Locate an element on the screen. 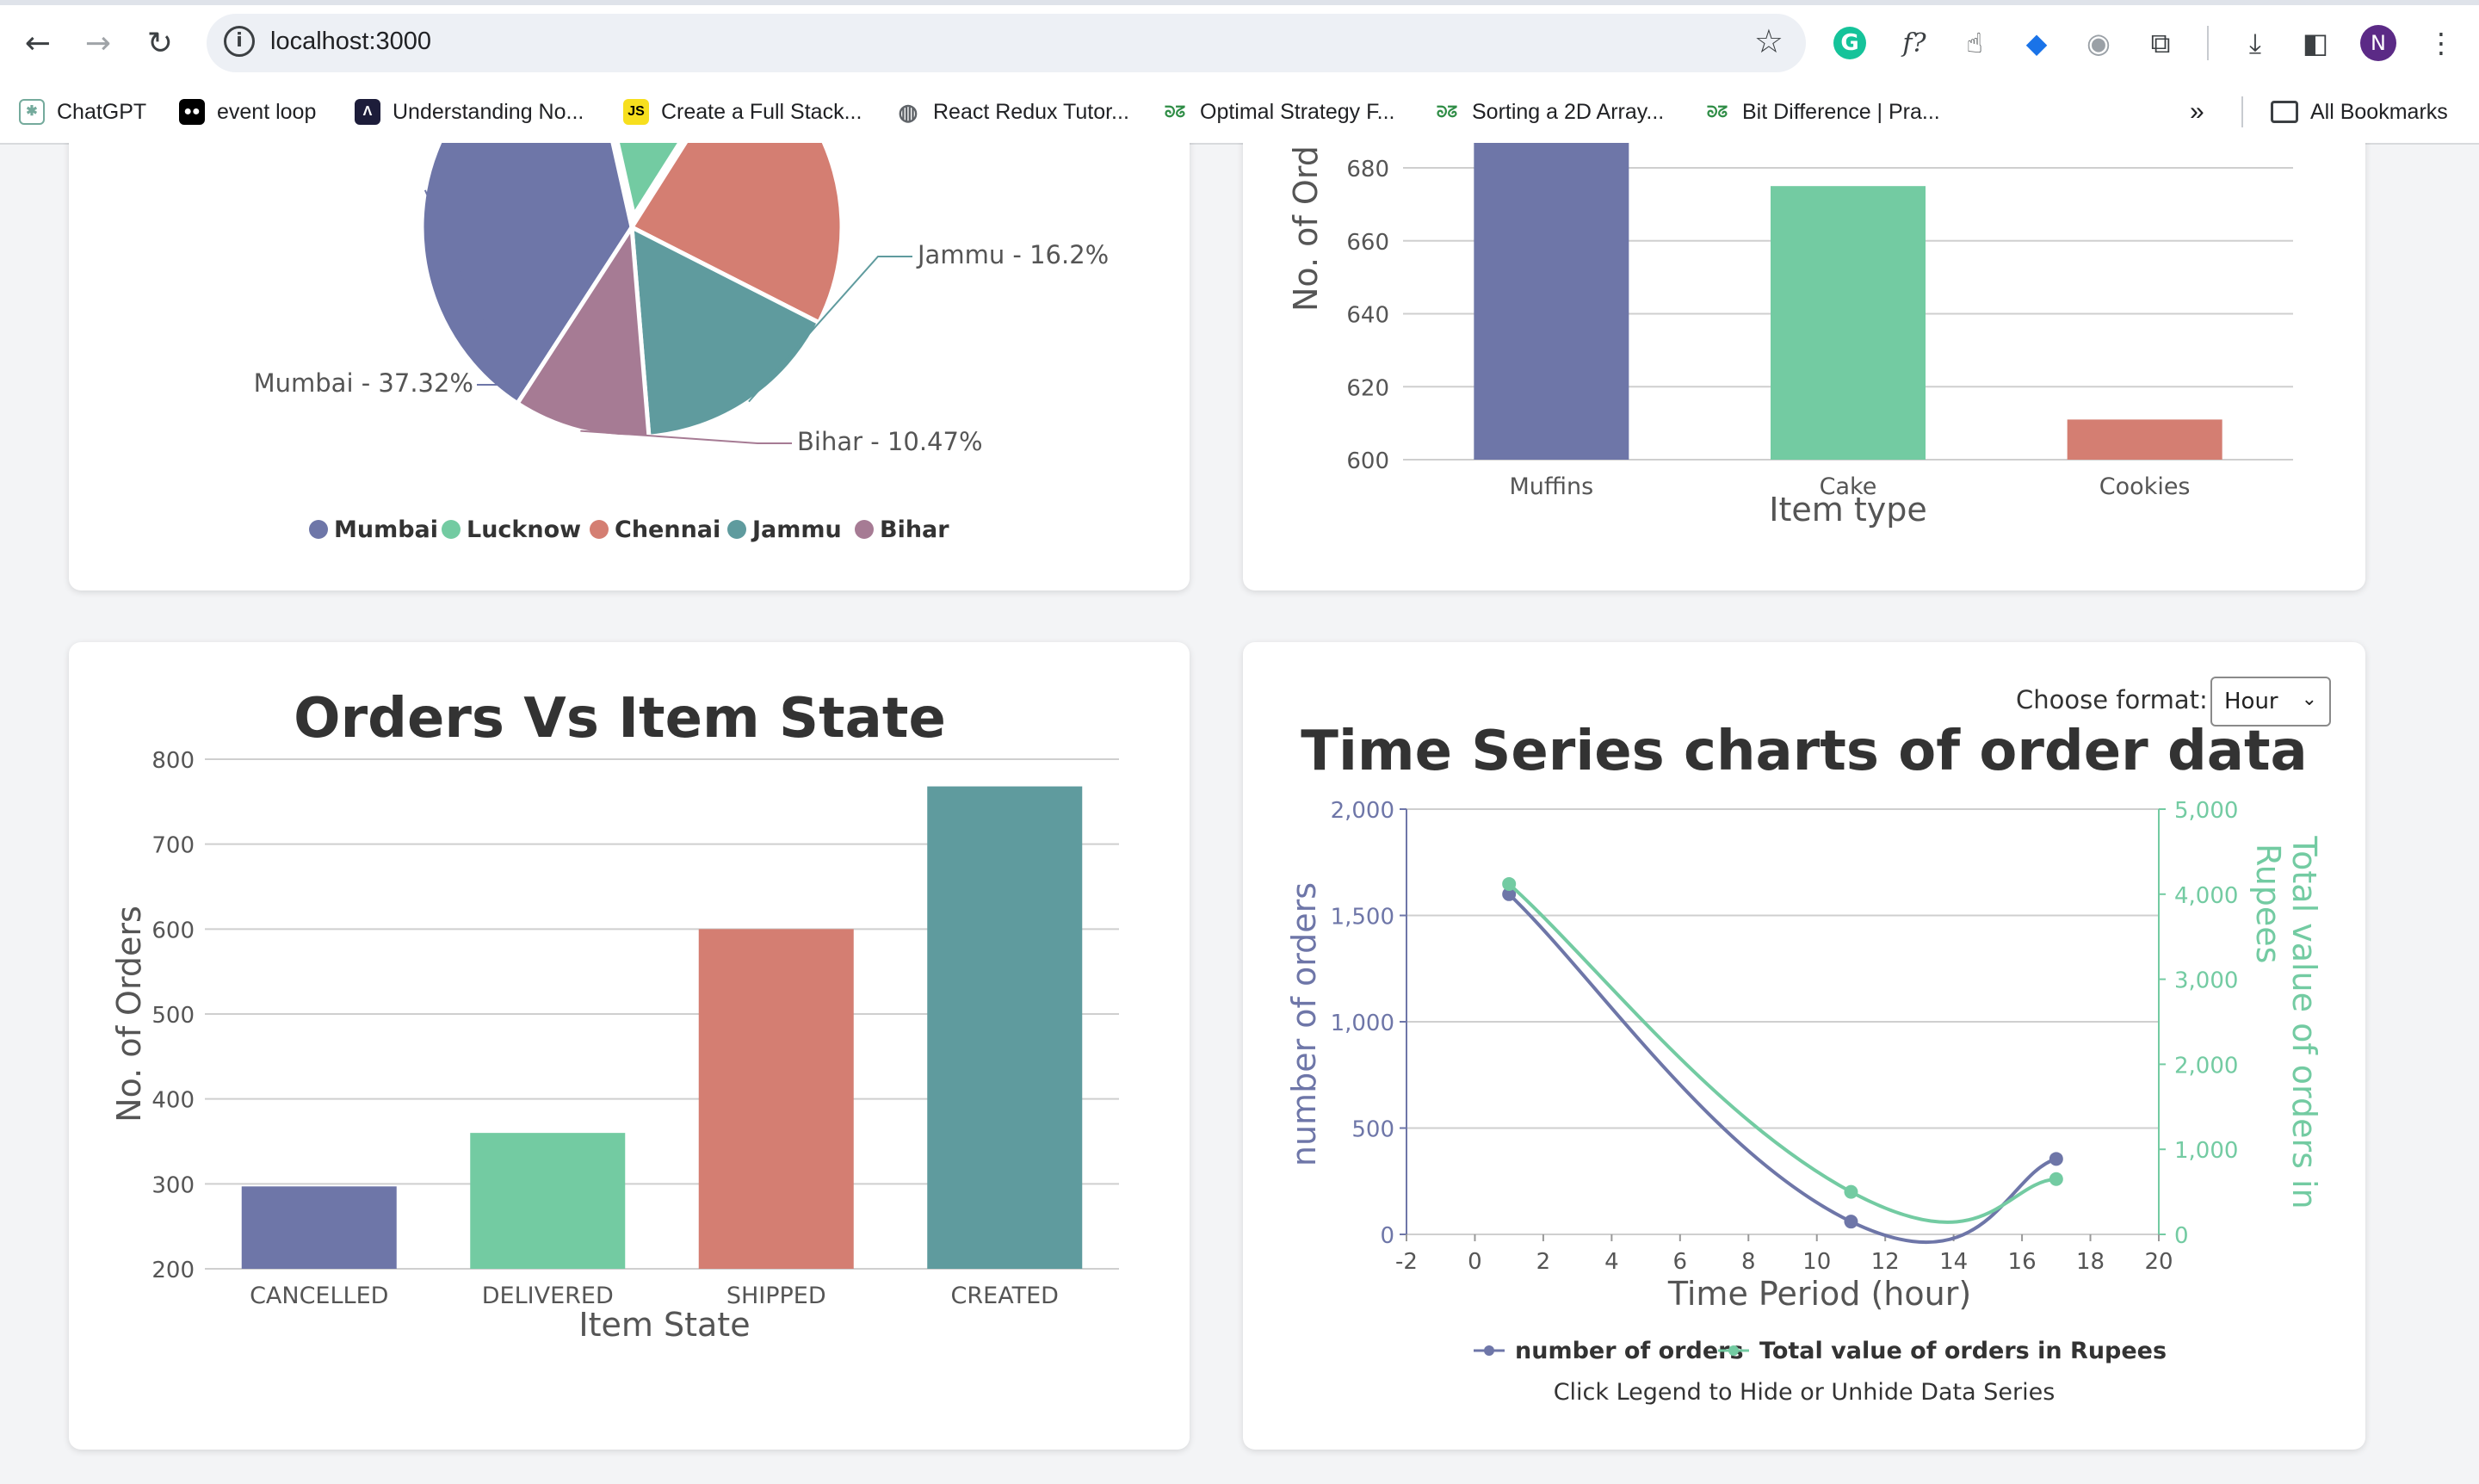 The height and width of the screenshot is (1484, 2479). choose-format-label: Choose format: is located at coordinates (2112, 699).